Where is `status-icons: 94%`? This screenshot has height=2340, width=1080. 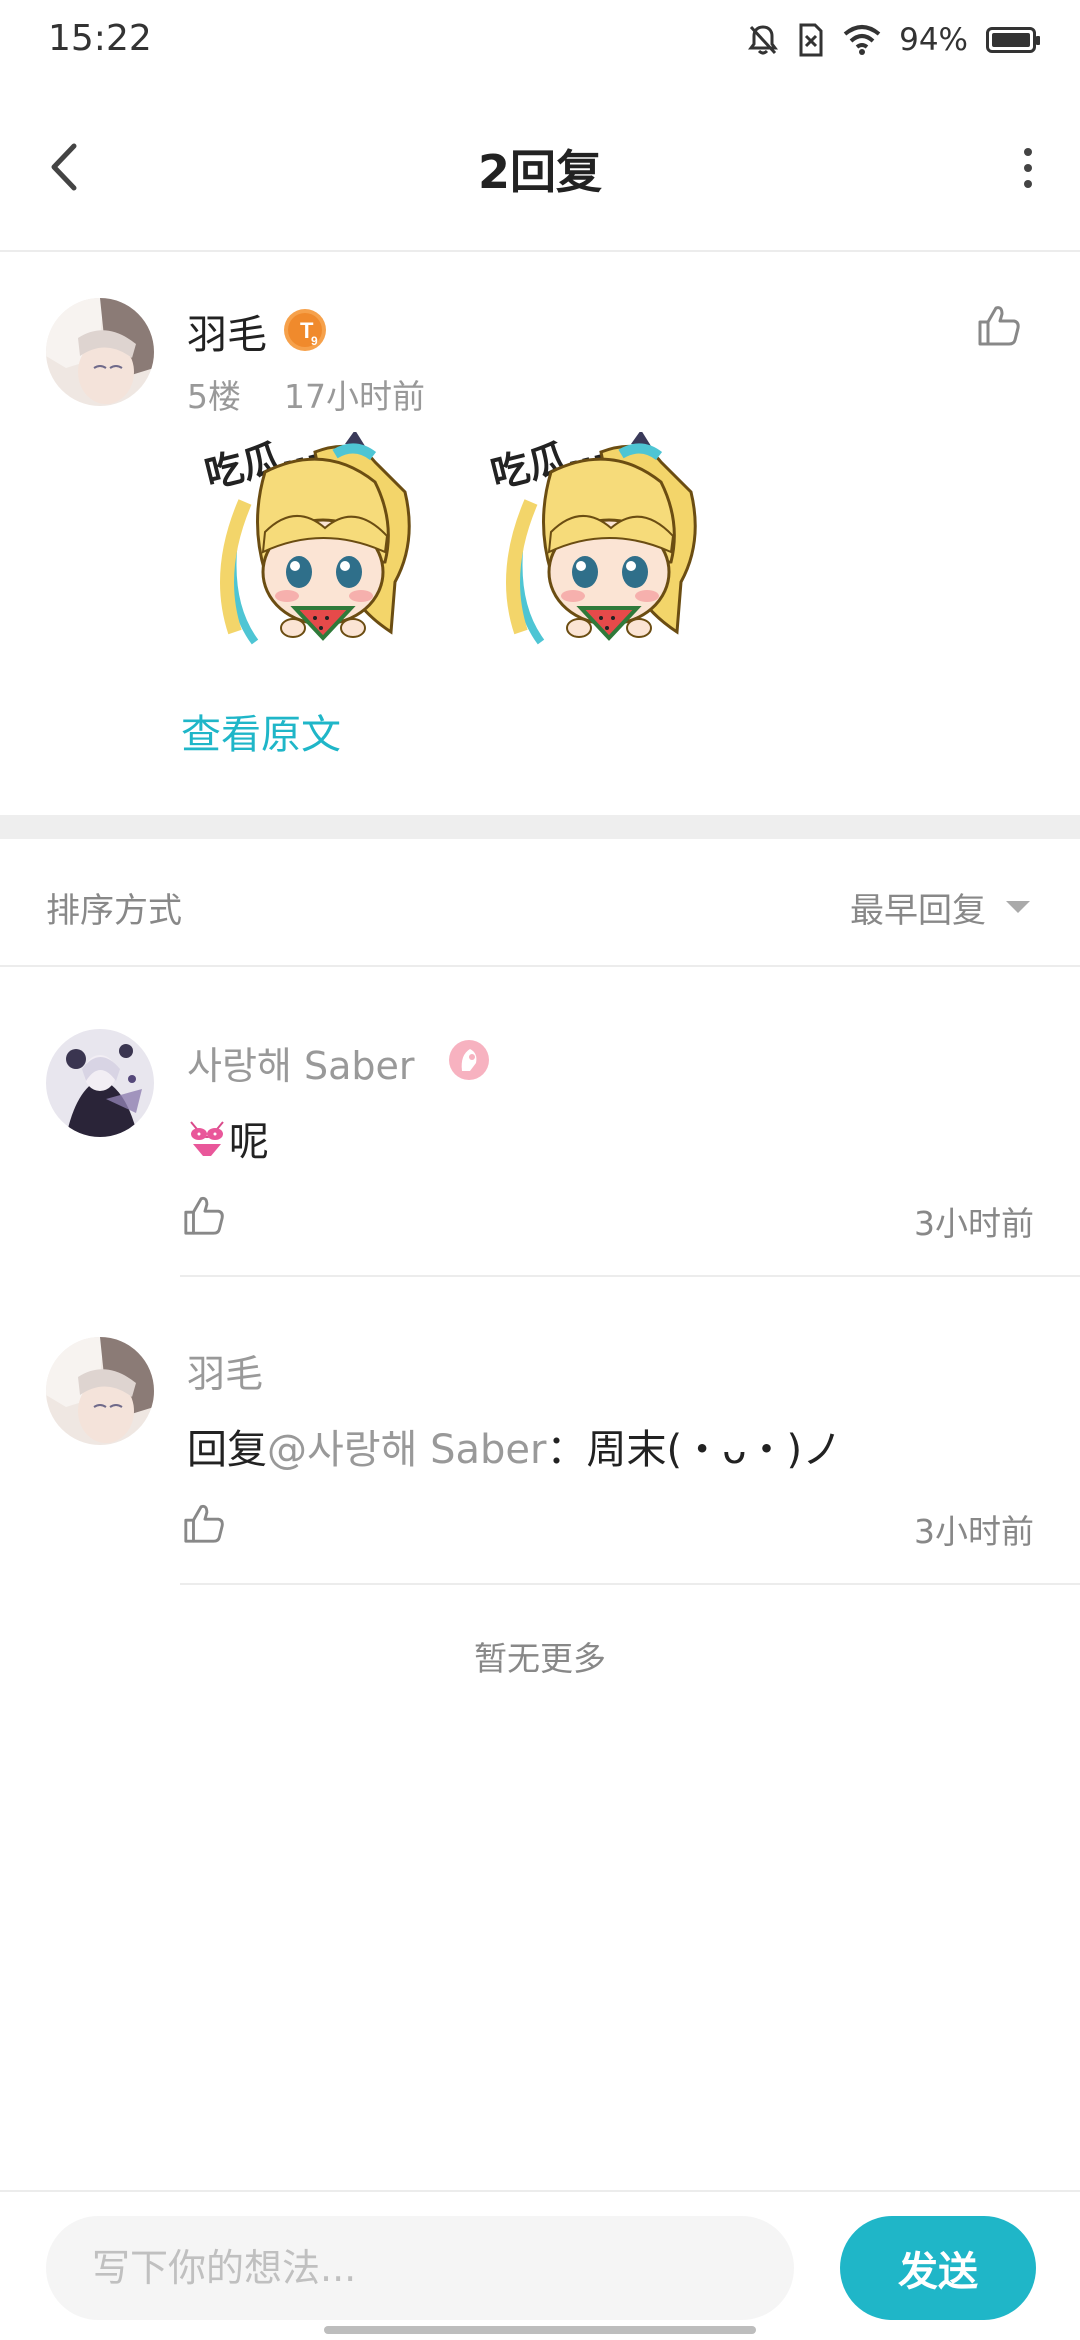 status-icons: 94% is located at coordinates (893, 40).